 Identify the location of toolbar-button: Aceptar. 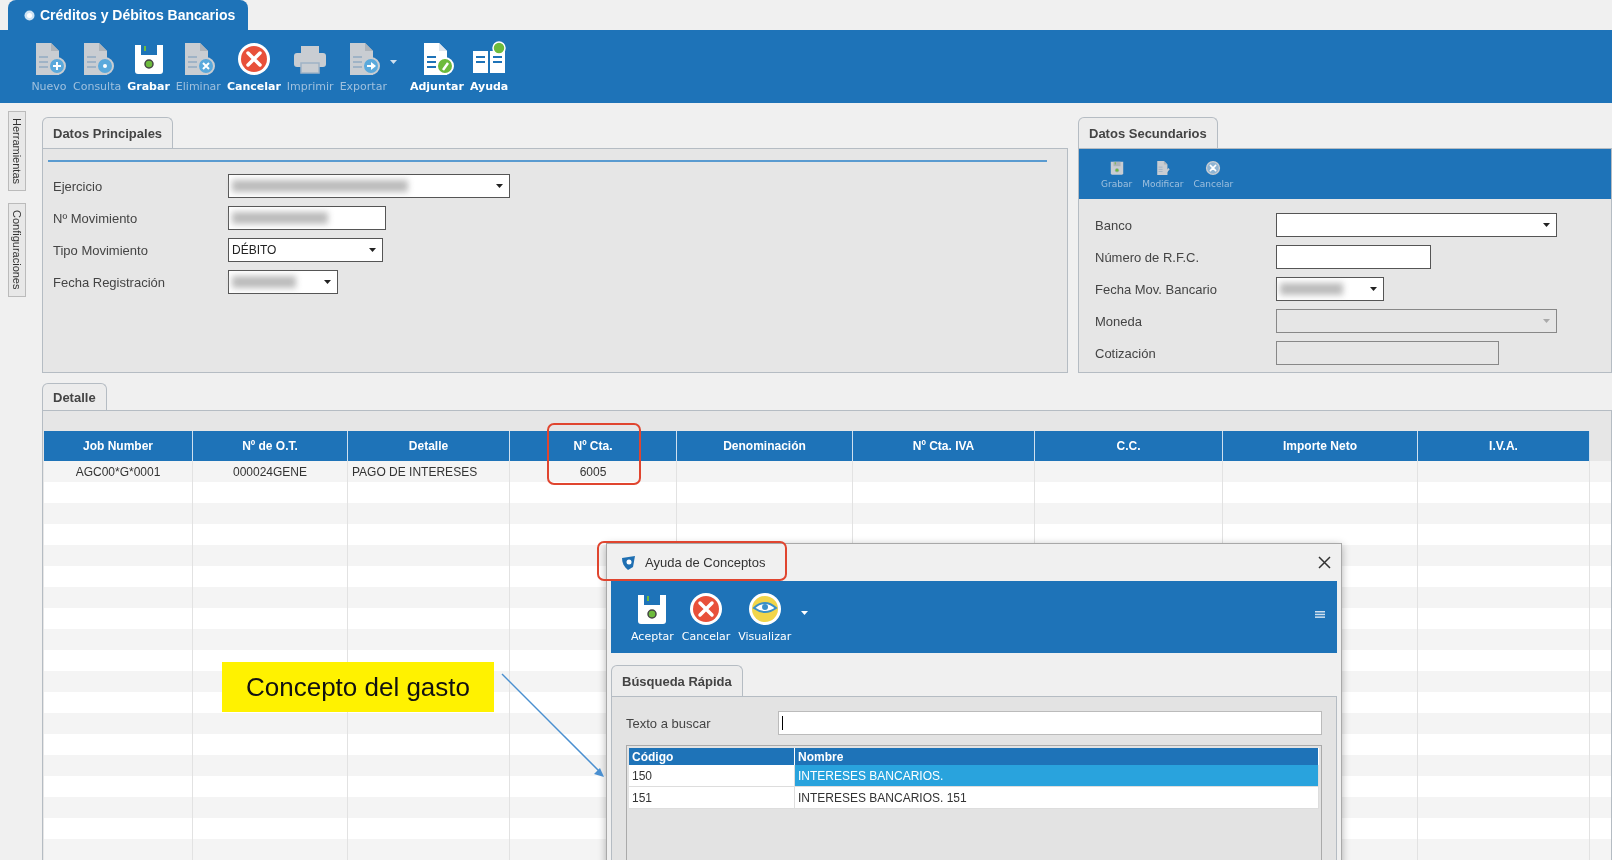
(652, 617).